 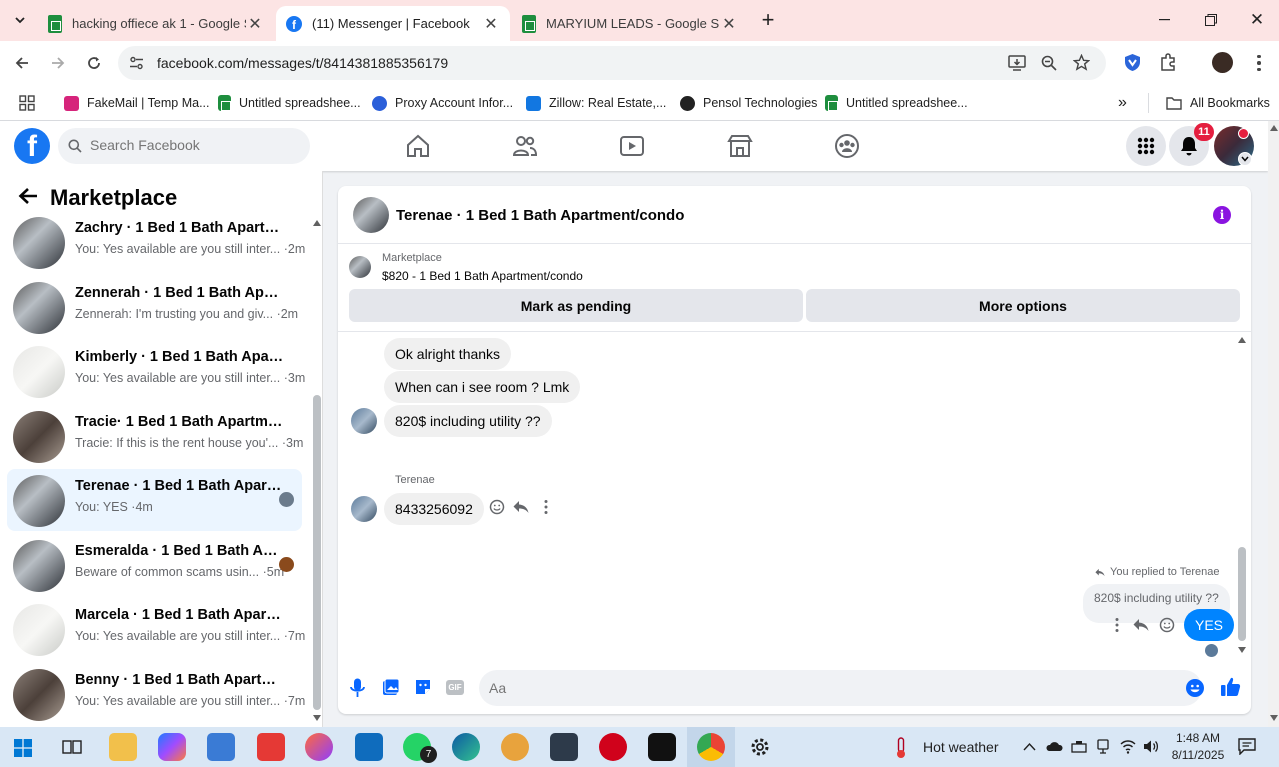 I want to click on home-icon, so click(x=418, y=146).